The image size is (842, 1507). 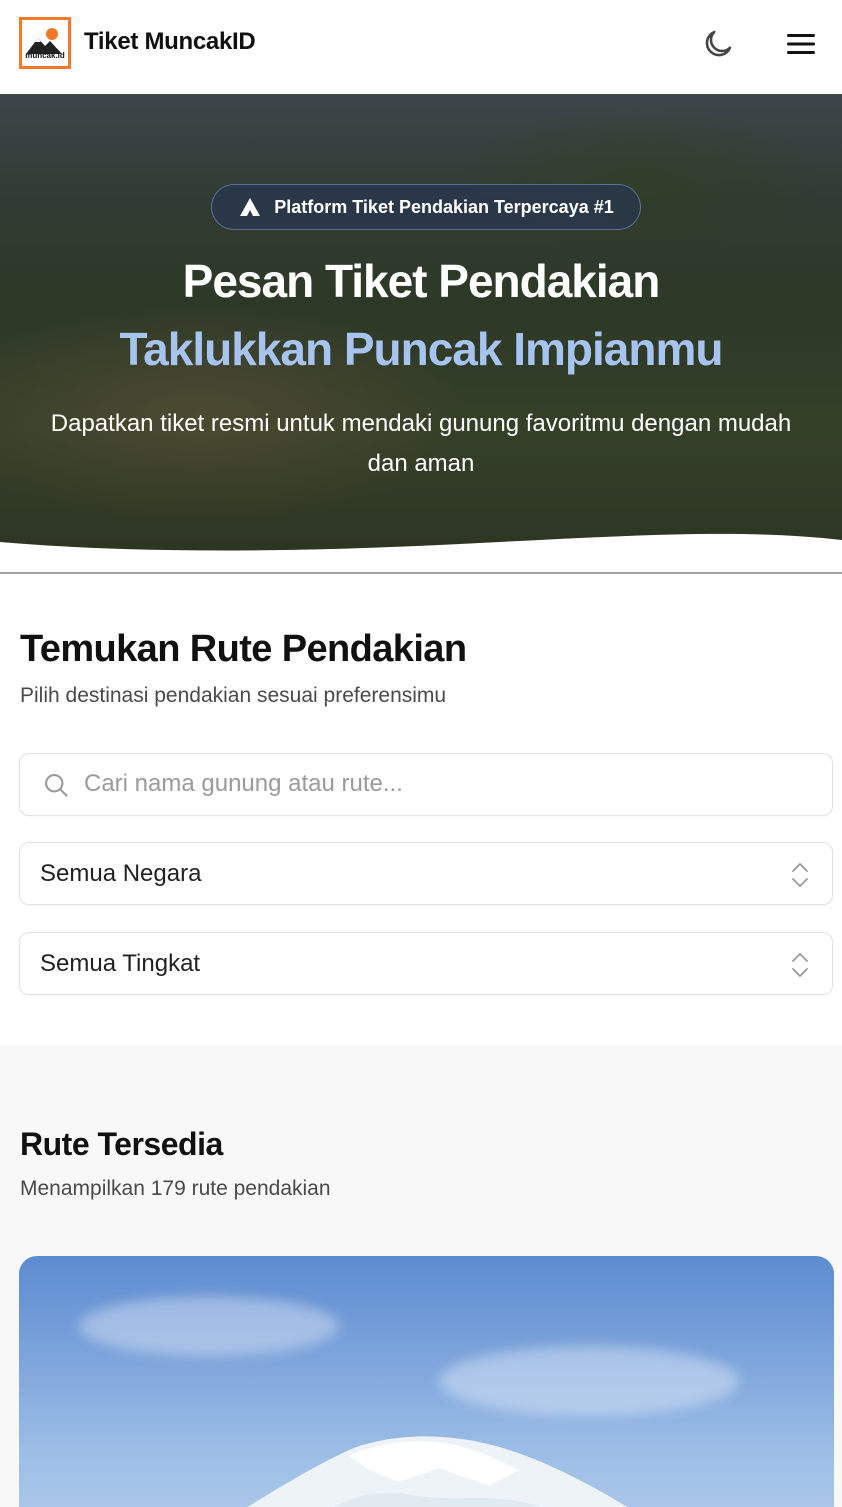 What do you see at coordinates (45, 43) in the screenshot?
I see `muncak-logo: muncak.id` at bounding box center [45, 43].